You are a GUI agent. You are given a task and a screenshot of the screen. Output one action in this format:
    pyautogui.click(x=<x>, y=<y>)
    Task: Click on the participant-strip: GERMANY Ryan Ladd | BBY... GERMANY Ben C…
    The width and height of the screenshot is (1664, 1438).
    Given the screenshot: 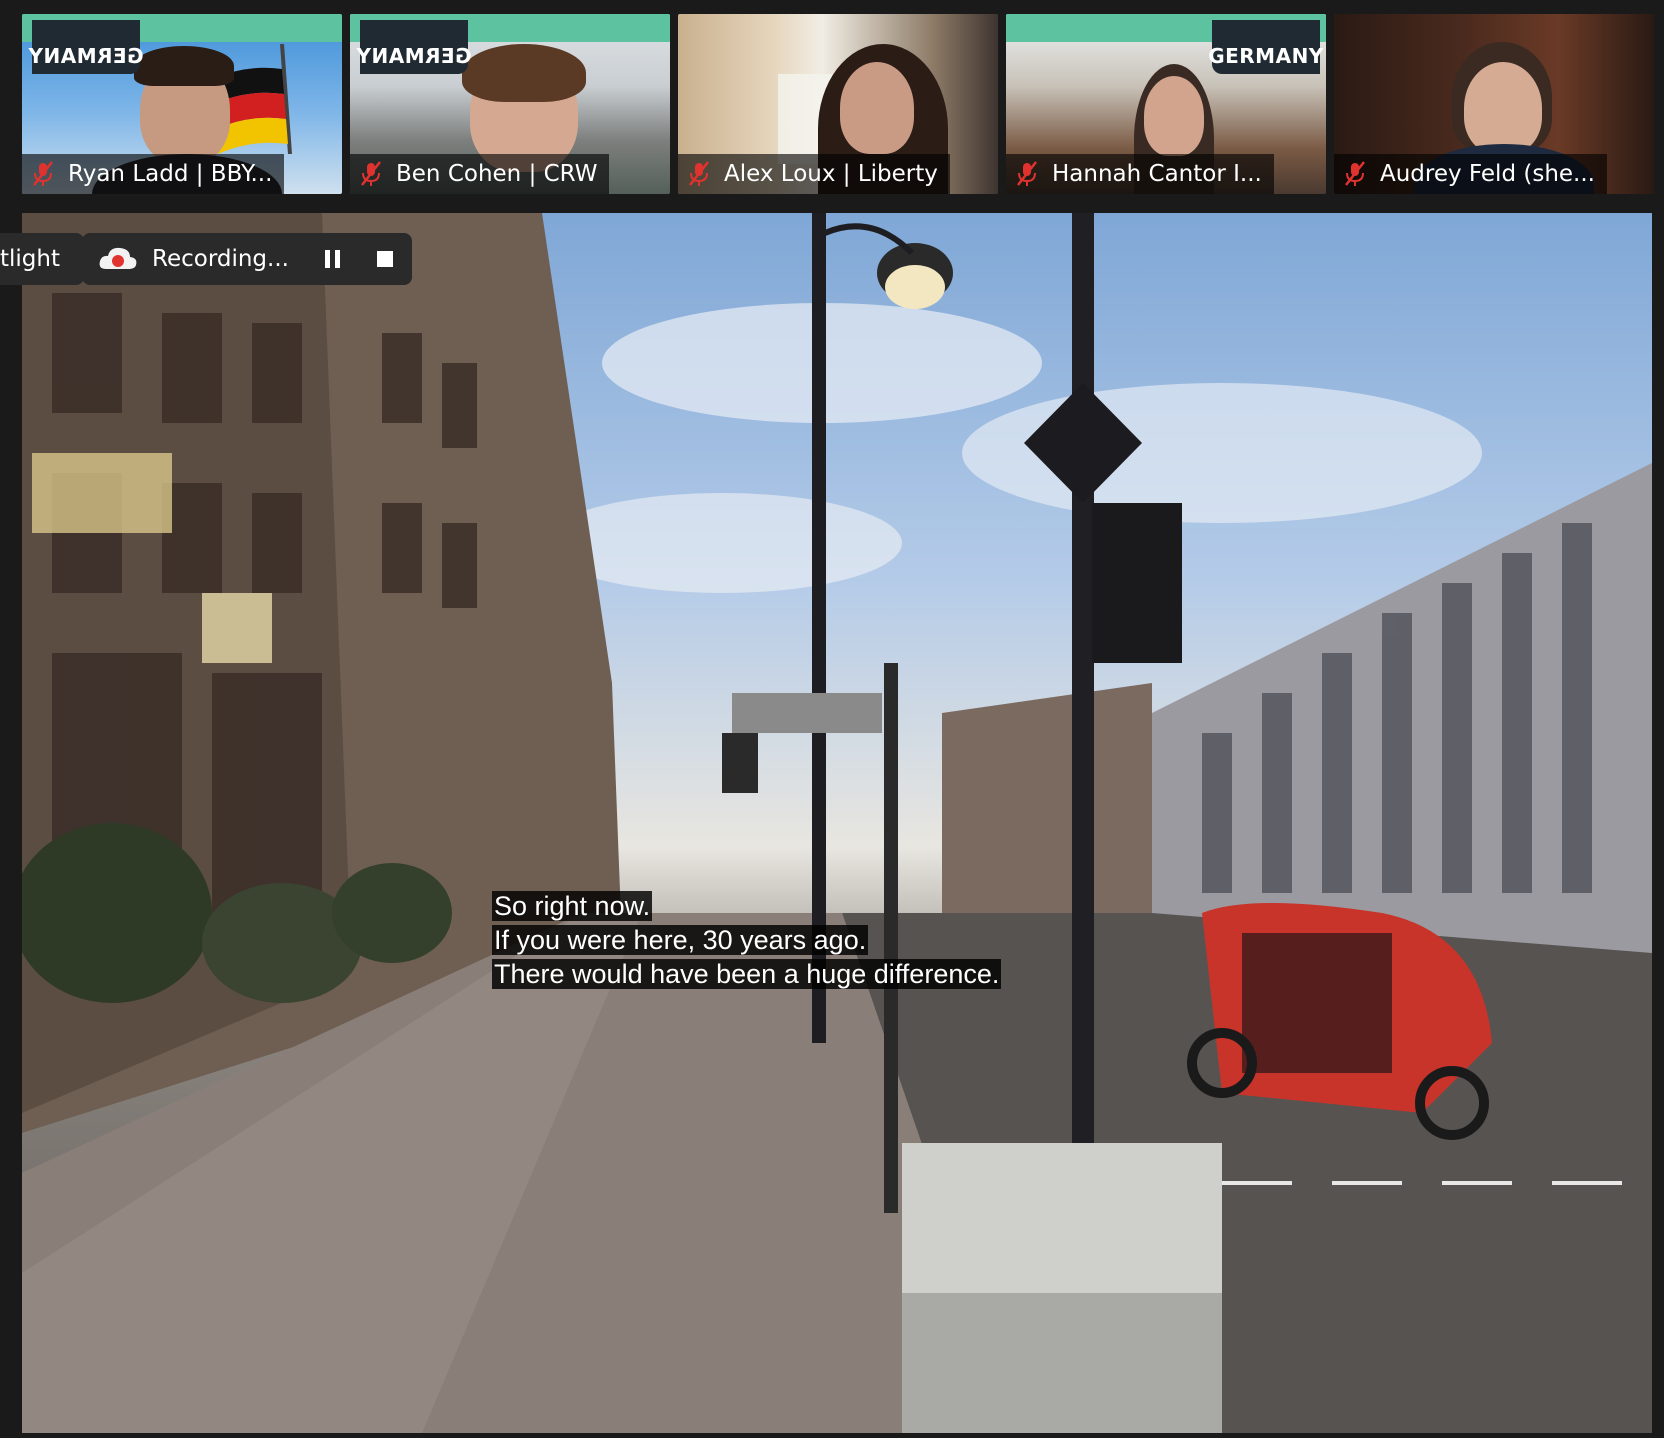 What is the action you would take?
    pyautogui.click(x=832, y=105)
    